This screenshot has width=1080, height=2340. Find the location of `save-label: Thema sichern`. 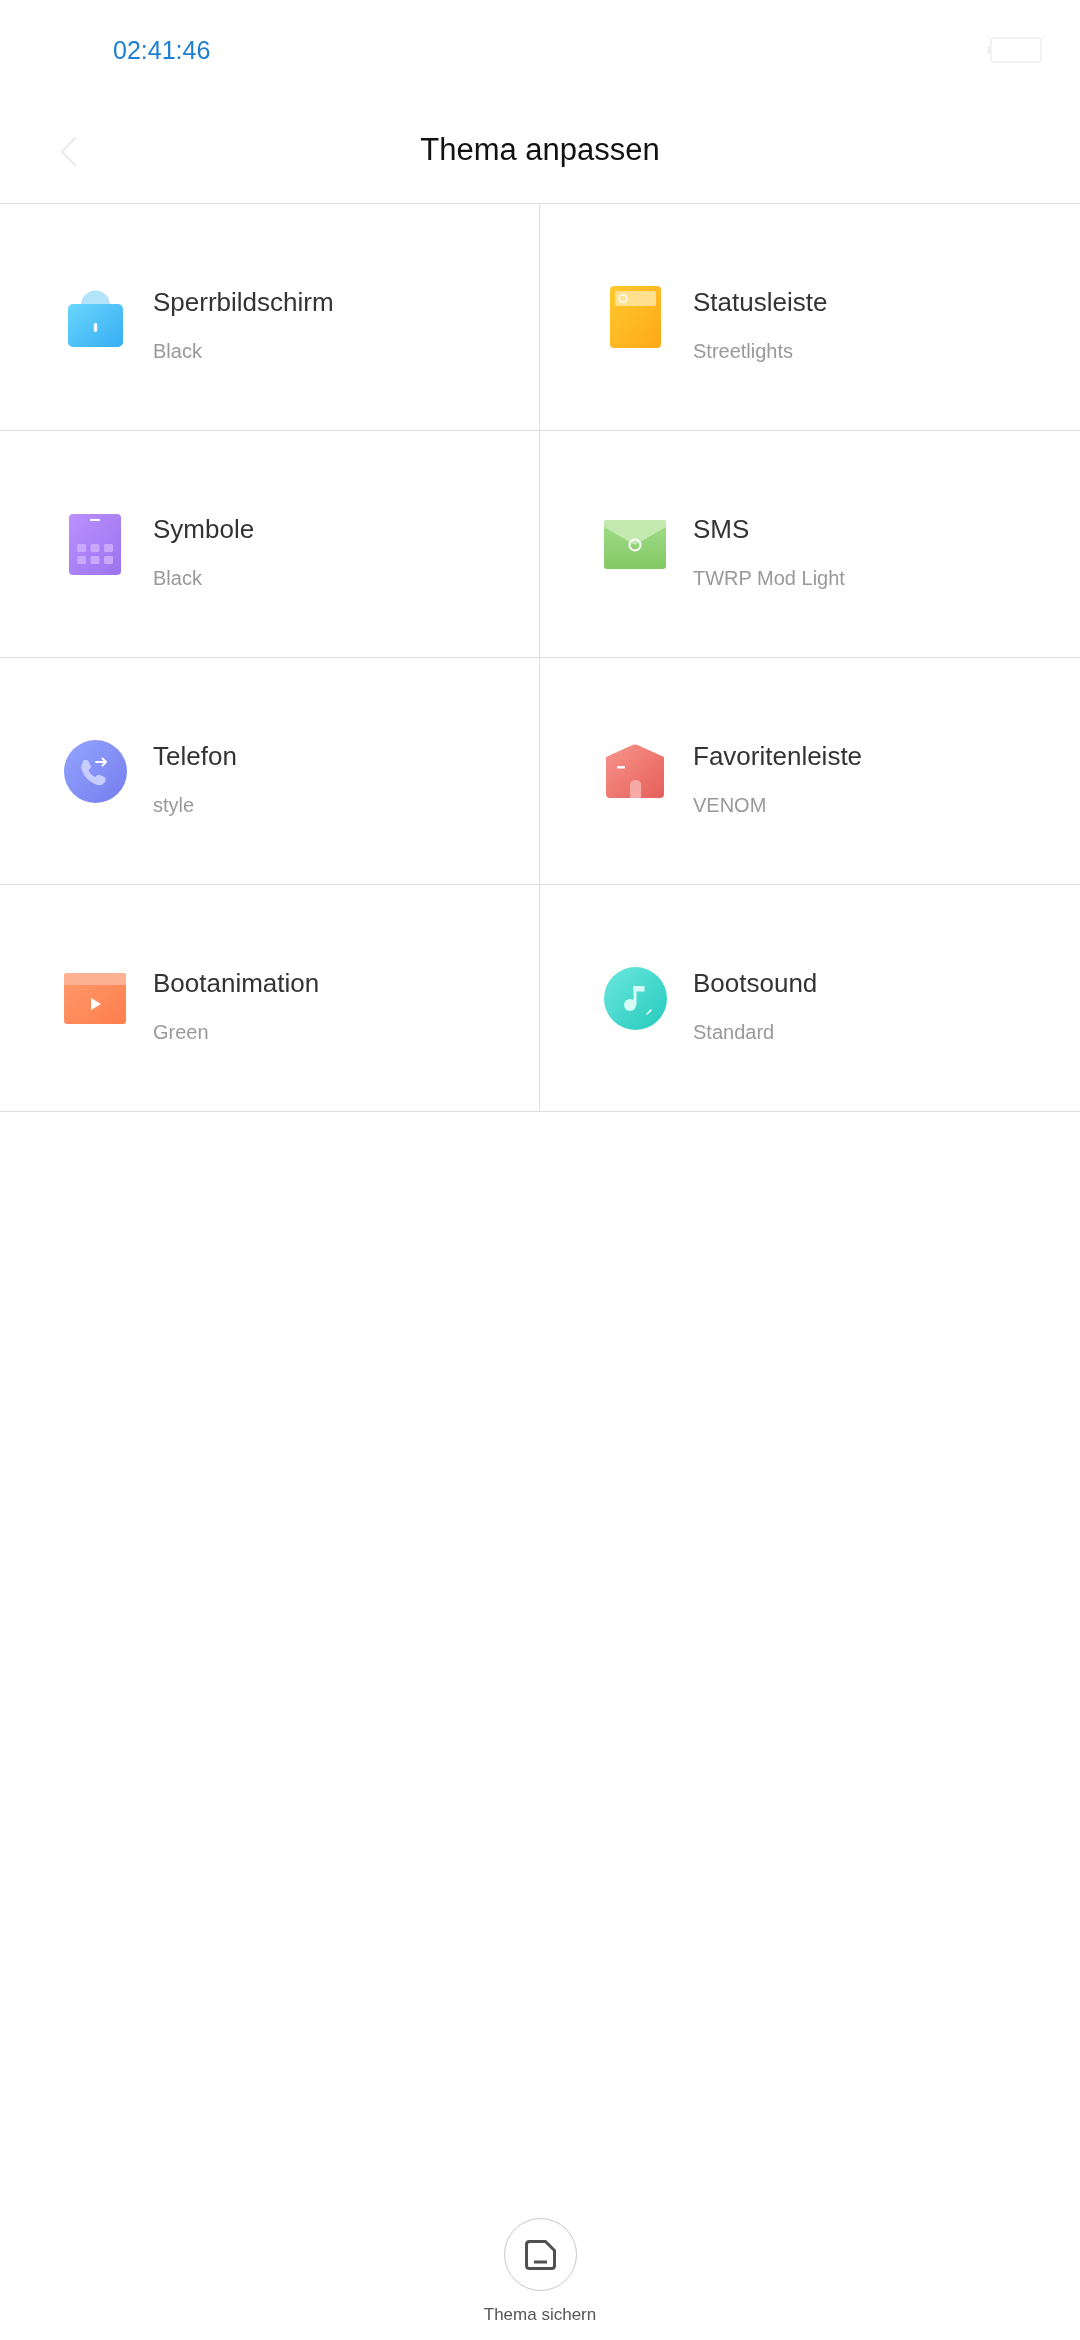

save-label: Thema sichern is located at coordinates (540, 2315).